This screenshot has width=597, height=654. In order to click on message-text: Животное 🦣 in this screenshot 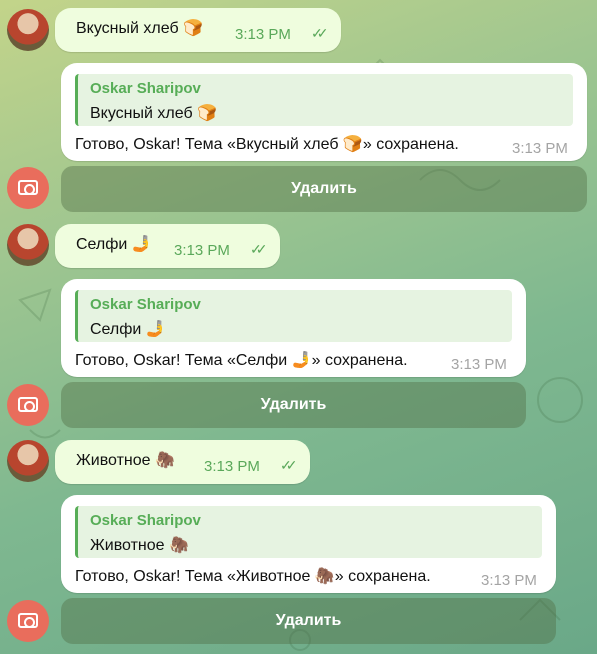, I will do `click(125, 460)`.